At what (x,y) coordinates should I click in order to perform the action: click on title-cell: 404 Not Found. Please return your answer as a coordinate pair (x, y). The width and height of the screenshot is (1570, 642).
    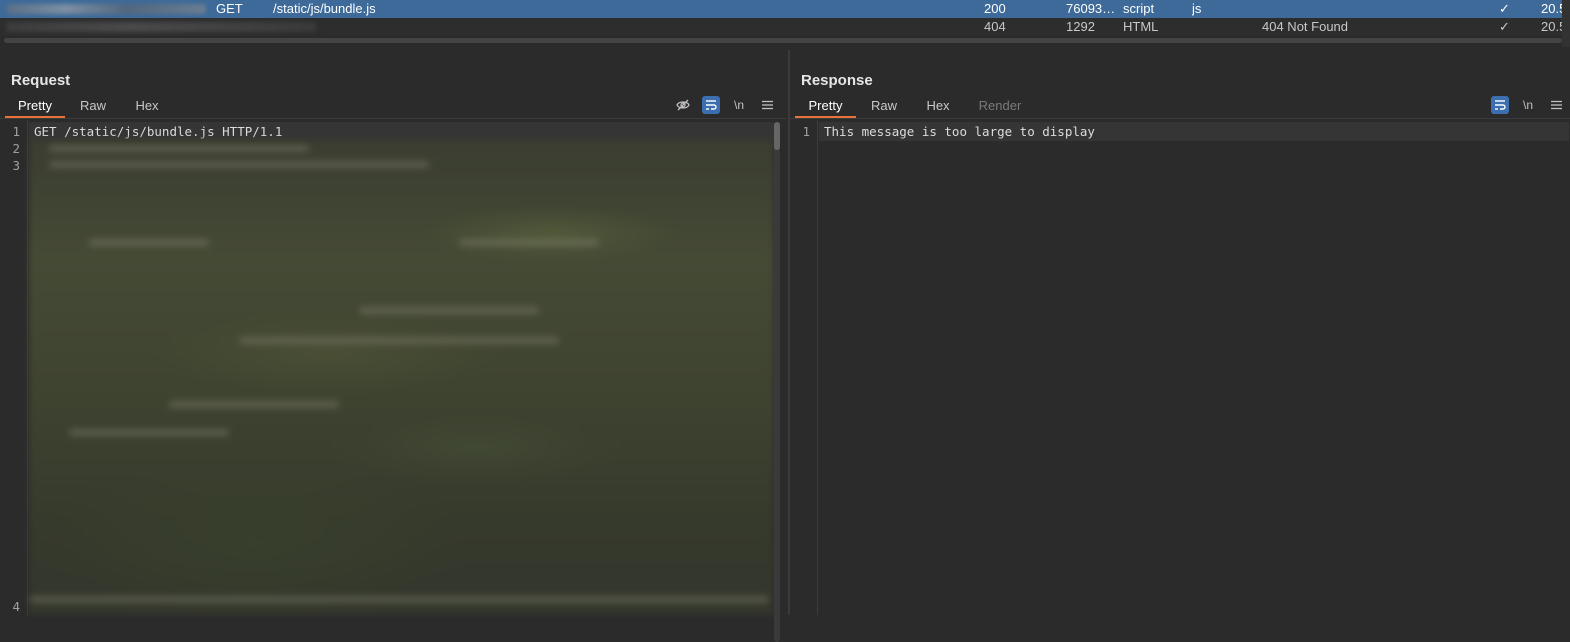
    Looking at the image, I should click on (1305, 26).